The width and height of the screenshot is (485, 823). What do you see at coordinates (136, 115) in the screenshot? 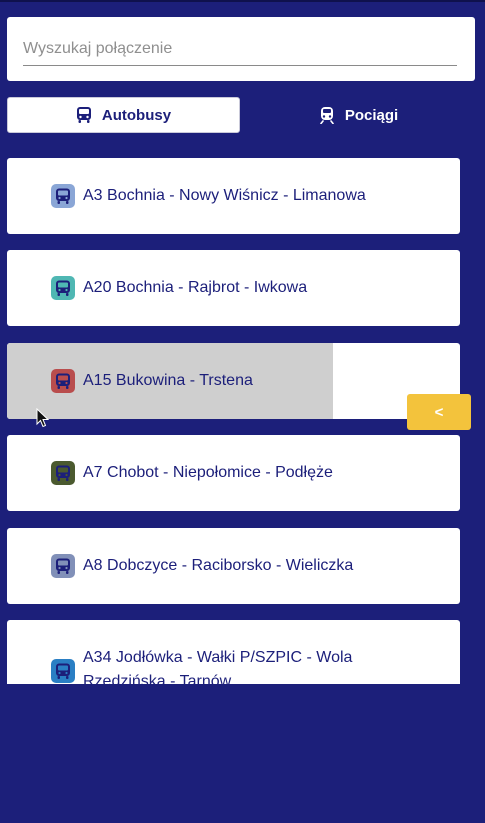
I see `tab-label: Autobusy` at bounding box center [136, 115].